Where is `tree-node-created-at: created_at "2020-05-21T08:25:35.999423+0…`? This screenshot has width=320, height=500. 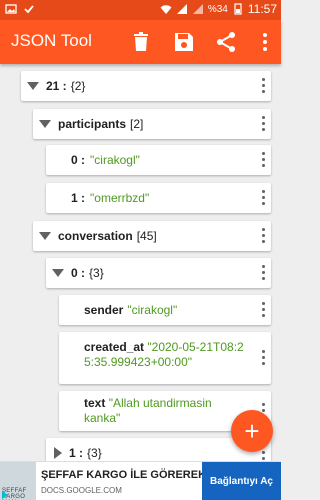 tree-node-created-at: created_at "2020-05-21T08:25:35.999423+0… is located at coordinates (165, 358).